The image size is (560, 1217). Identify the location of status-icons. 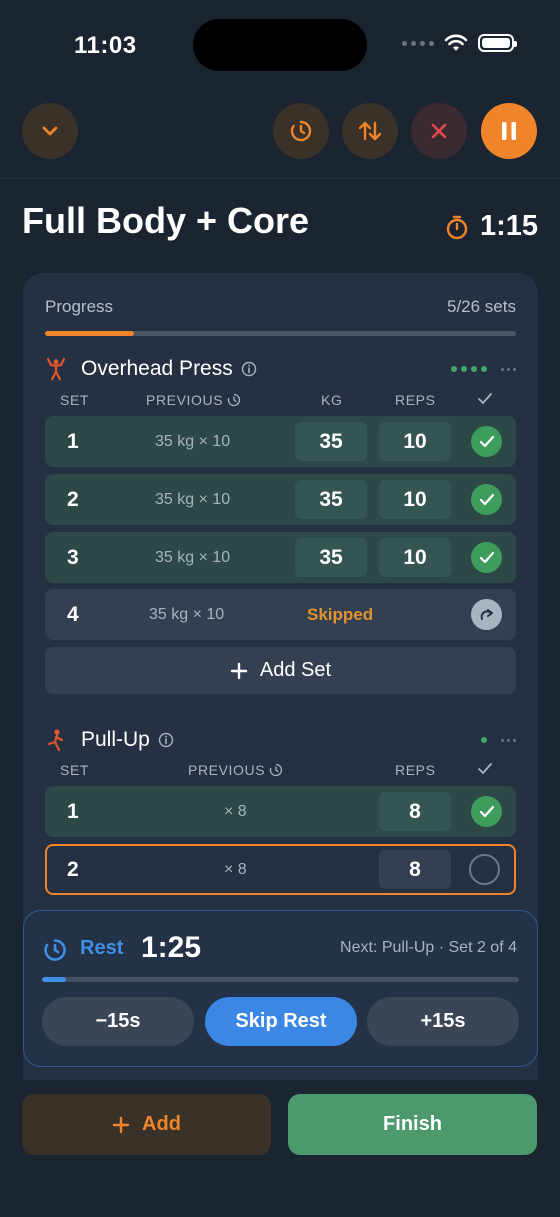
(459, 43).